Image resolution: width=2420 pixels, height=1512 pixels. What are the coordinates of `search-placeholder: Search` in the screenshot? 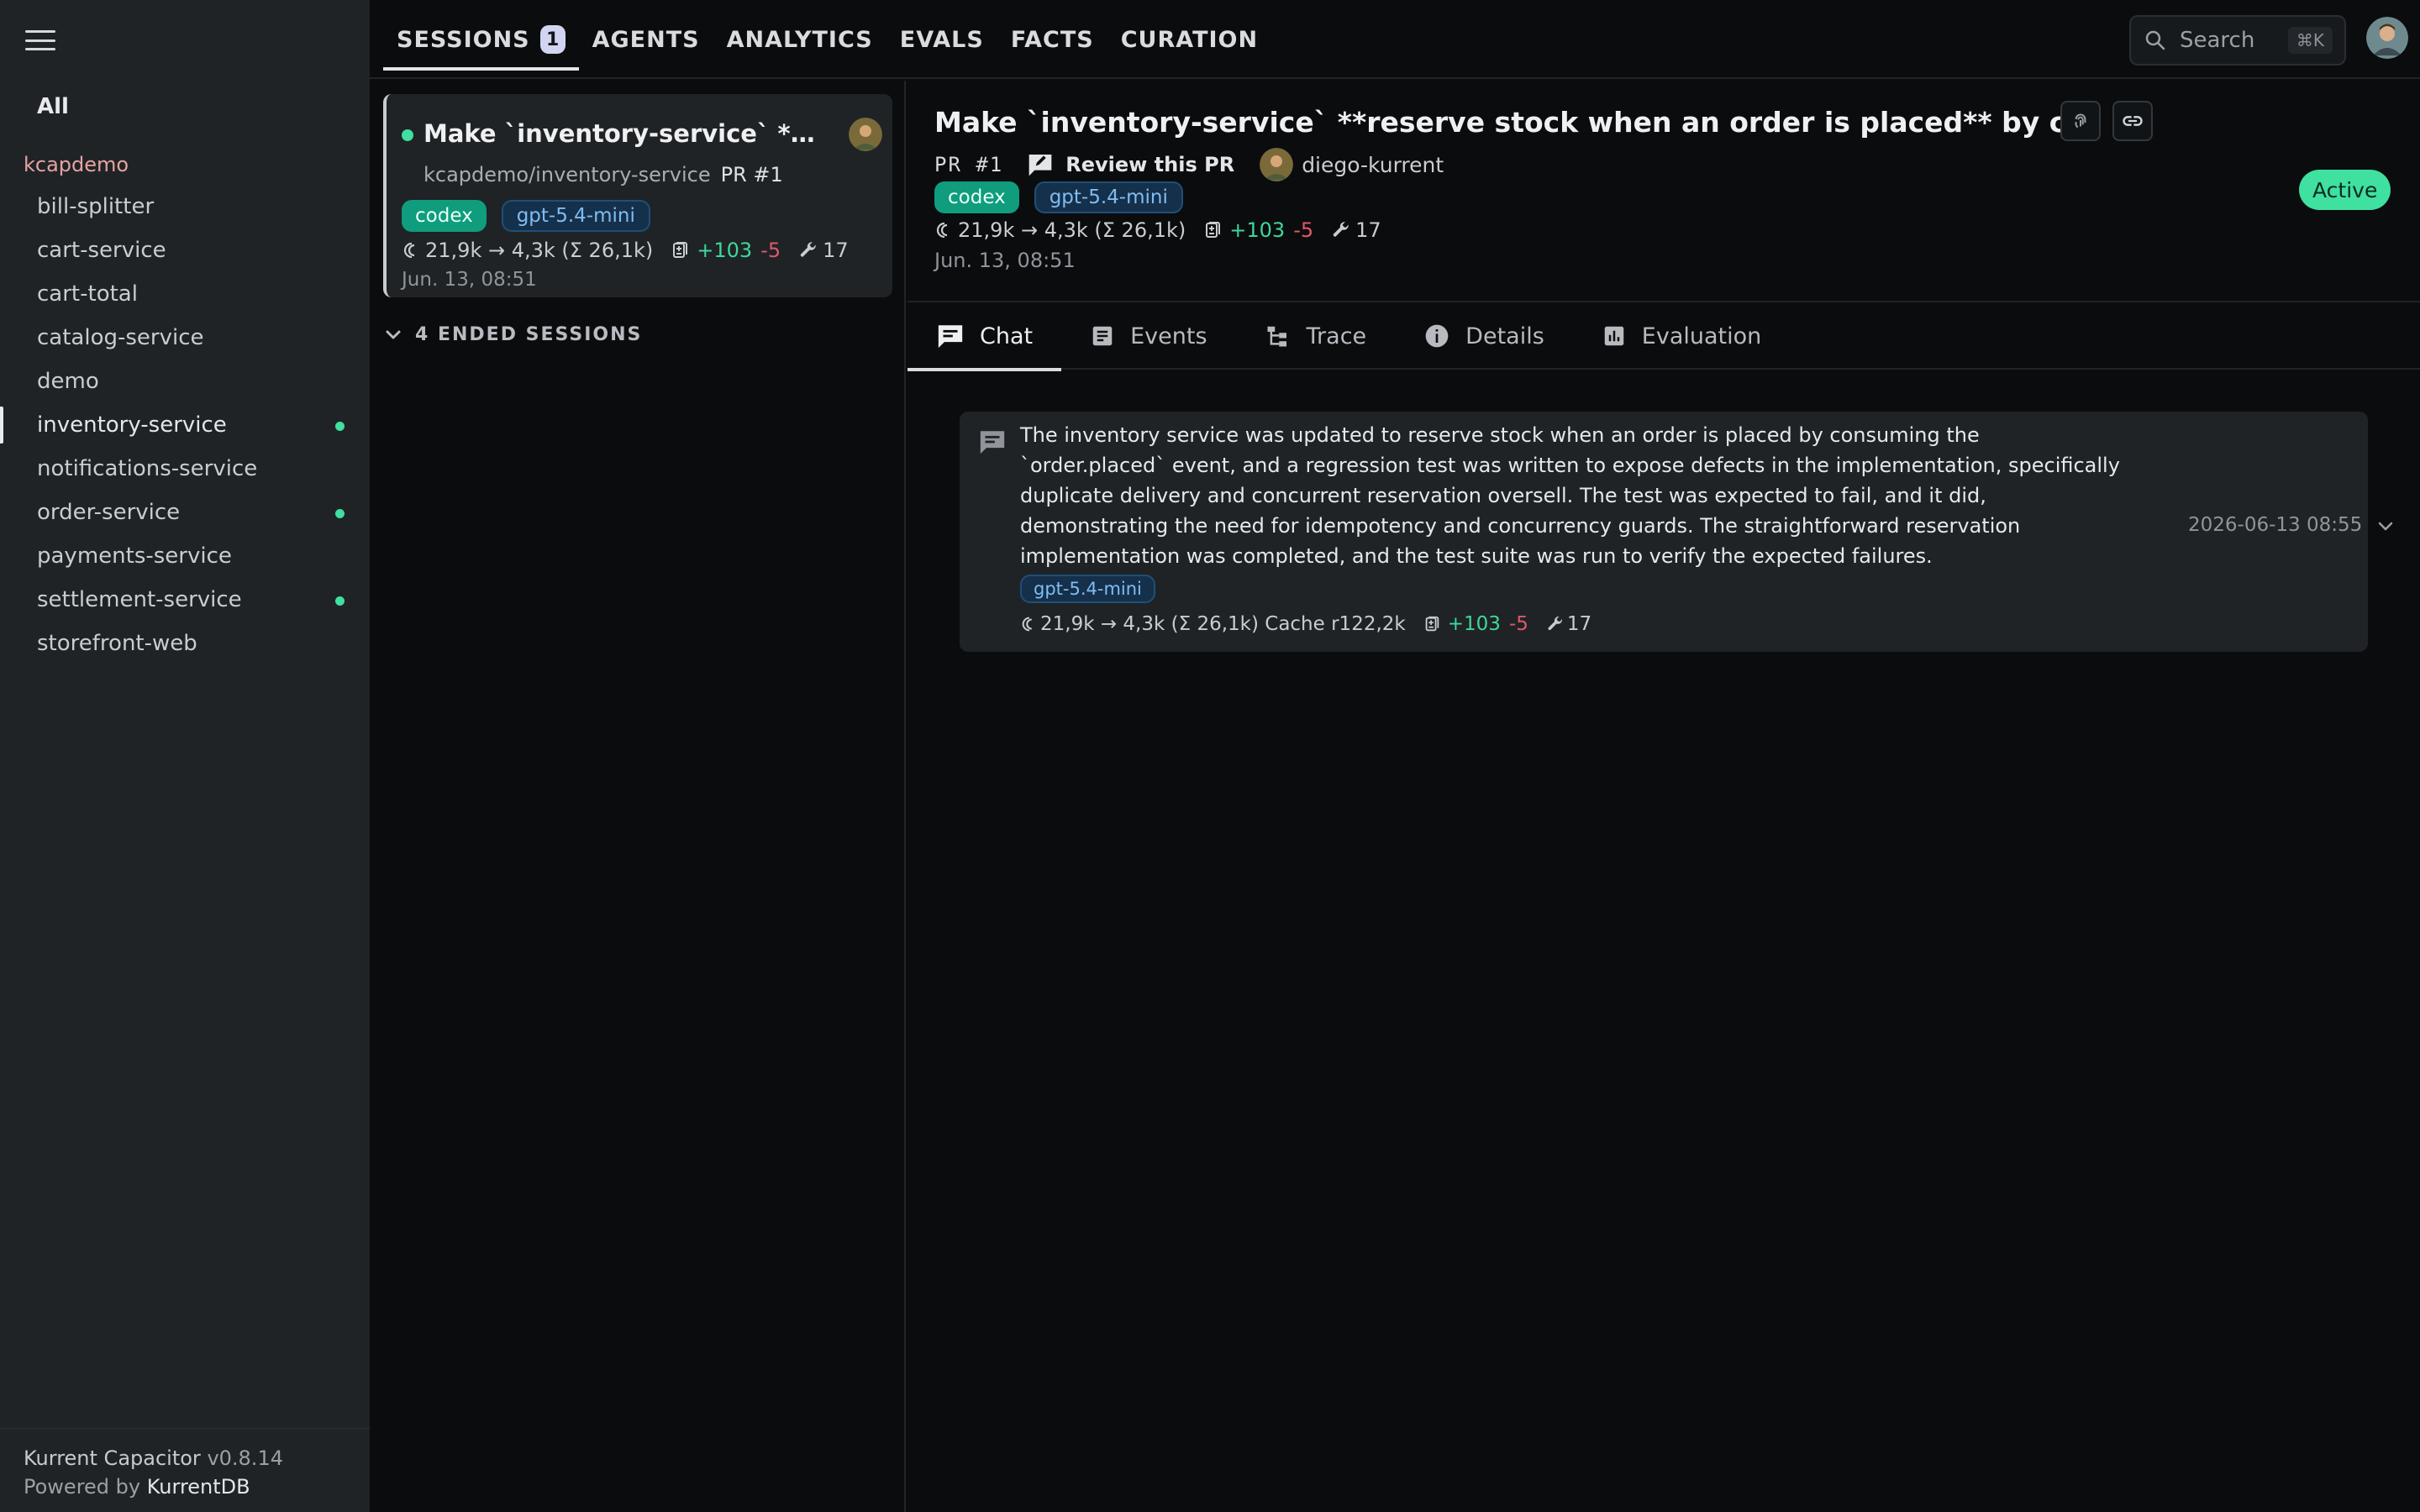 It's located at (2217, 40).